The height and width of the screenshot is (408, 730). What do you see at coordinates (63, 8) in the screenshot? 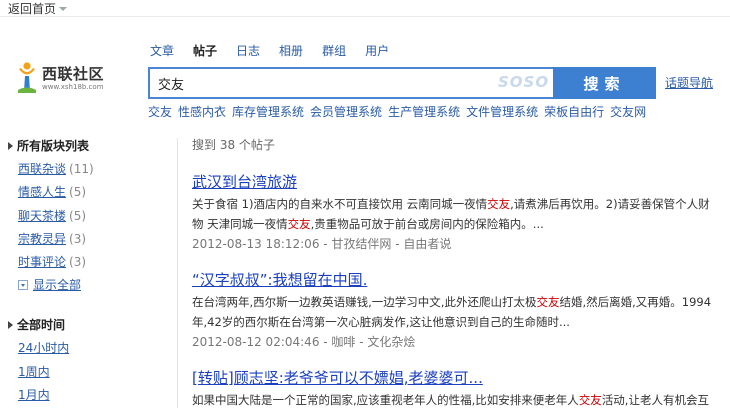
I see `caret-down-icon` at bounding box center [63, 8].